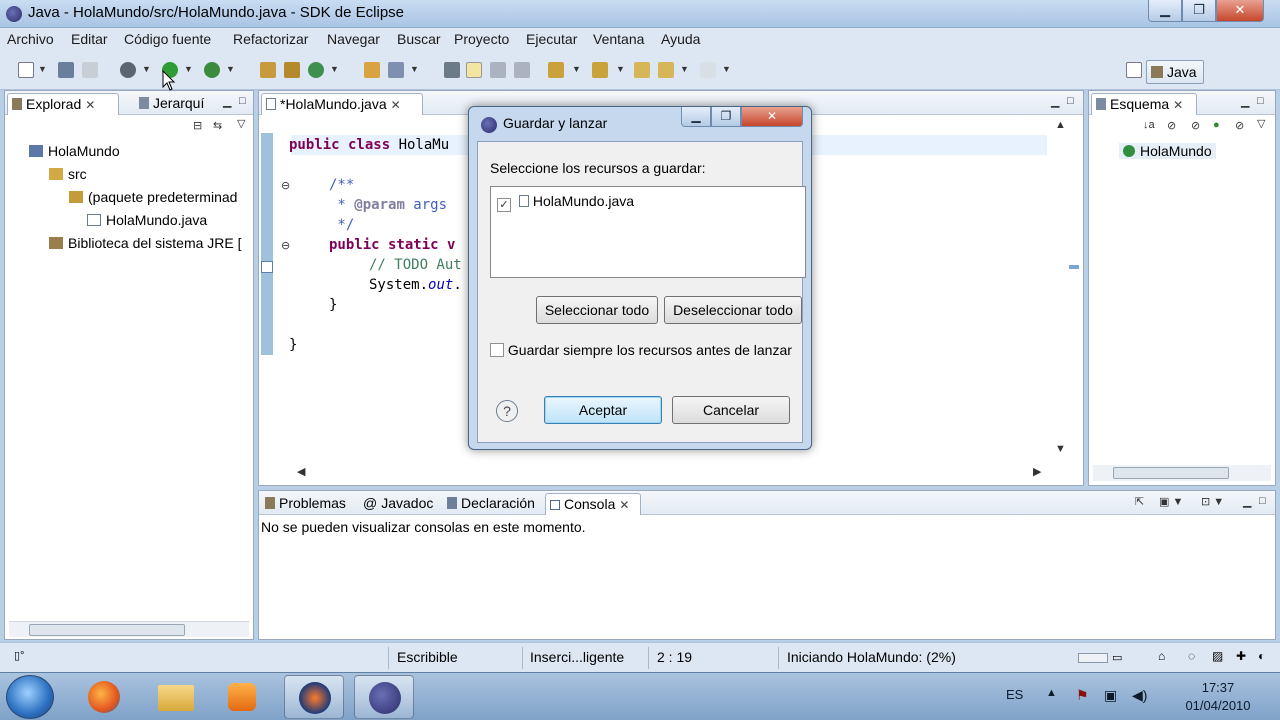 This screenshot has width=1280, height=720. What do you see at coordinates (733, 310) in the screenshot?
I see `deselect-all-button: Deseleccionar todo` at bounding box center [733, 310].